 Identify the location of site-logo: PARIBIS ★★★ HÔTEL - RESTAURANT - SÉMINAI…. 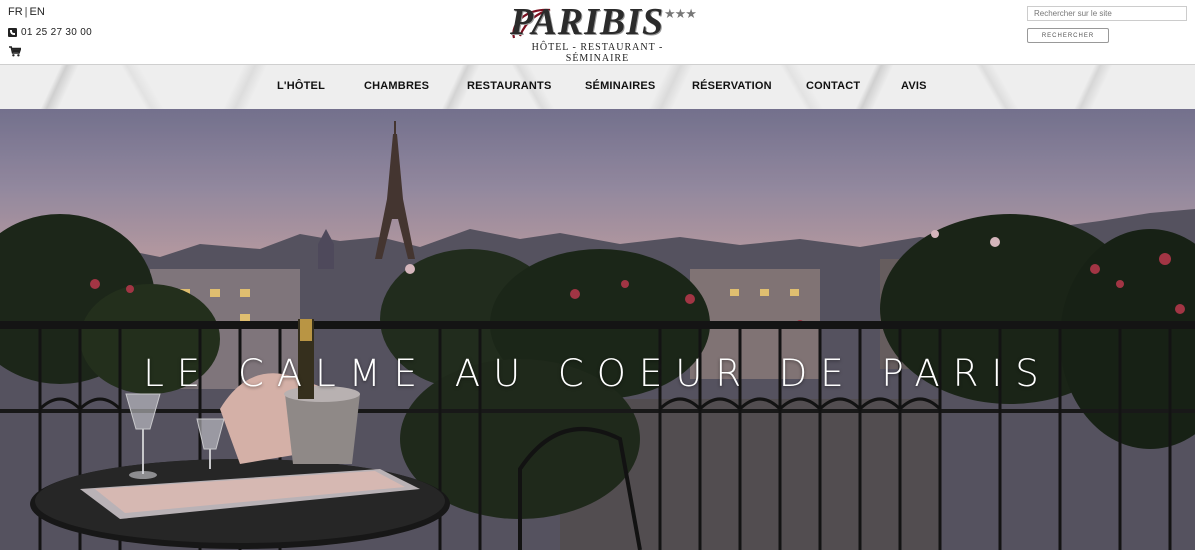
(600, 32).